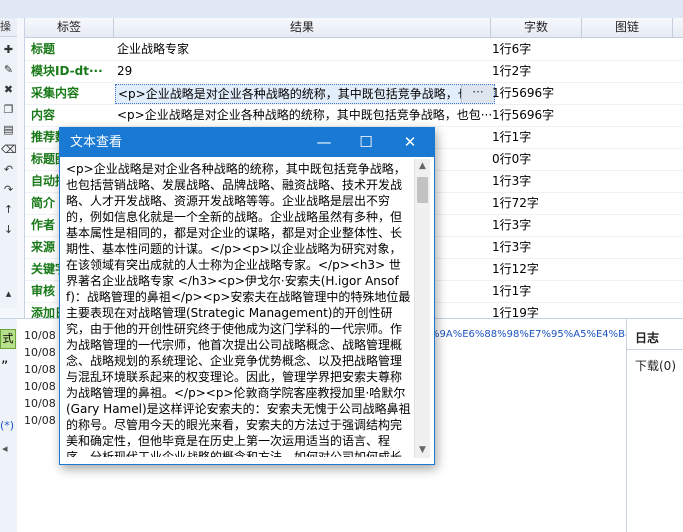 Image resolution: width=683 pixels, height=532 pixels. What do you see at coordinates (647, 338) in the screenshot?
I see `log-title: 日志` at bounding box center [647, 338].